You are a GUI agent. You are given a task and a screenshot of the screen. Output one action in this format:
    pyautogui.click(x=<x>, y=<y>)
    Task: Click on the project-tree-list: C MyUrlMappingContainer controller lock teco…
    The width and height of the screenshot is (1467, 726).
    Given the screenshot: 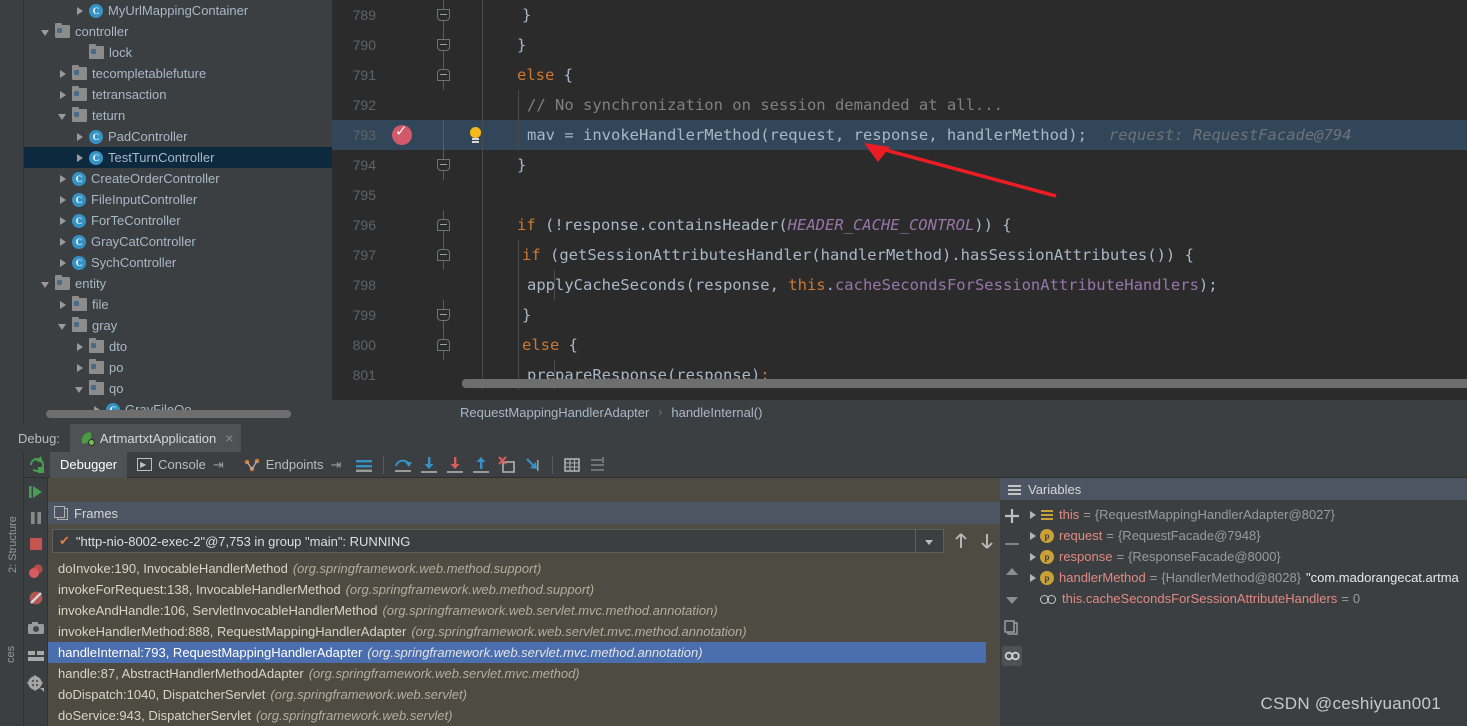 What is the action you would take?
    pyautogui.click(x=178, y=212)
    